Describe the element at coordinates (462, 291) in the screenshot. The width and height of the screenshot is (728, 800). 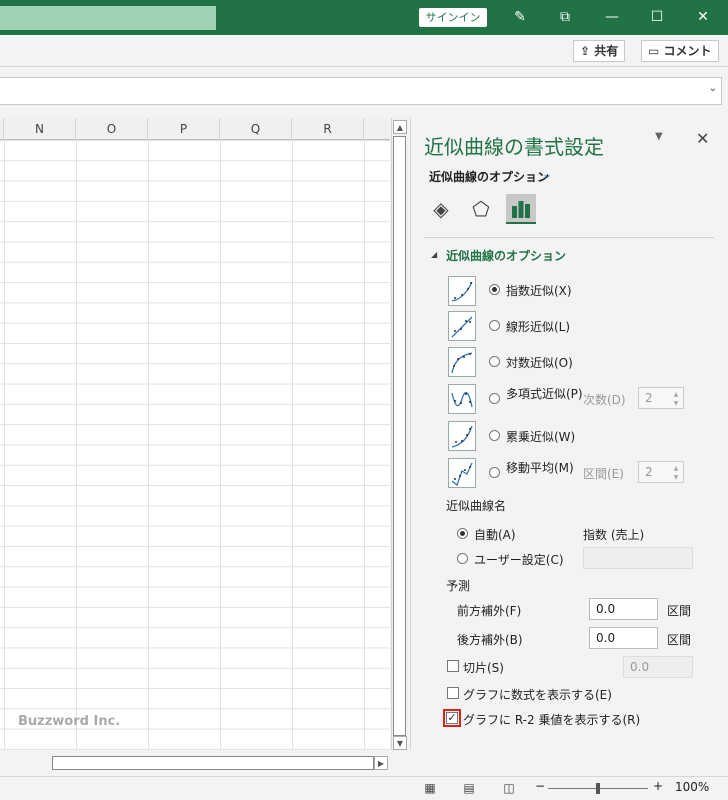
I see `exponential-trend-icon` at that location.